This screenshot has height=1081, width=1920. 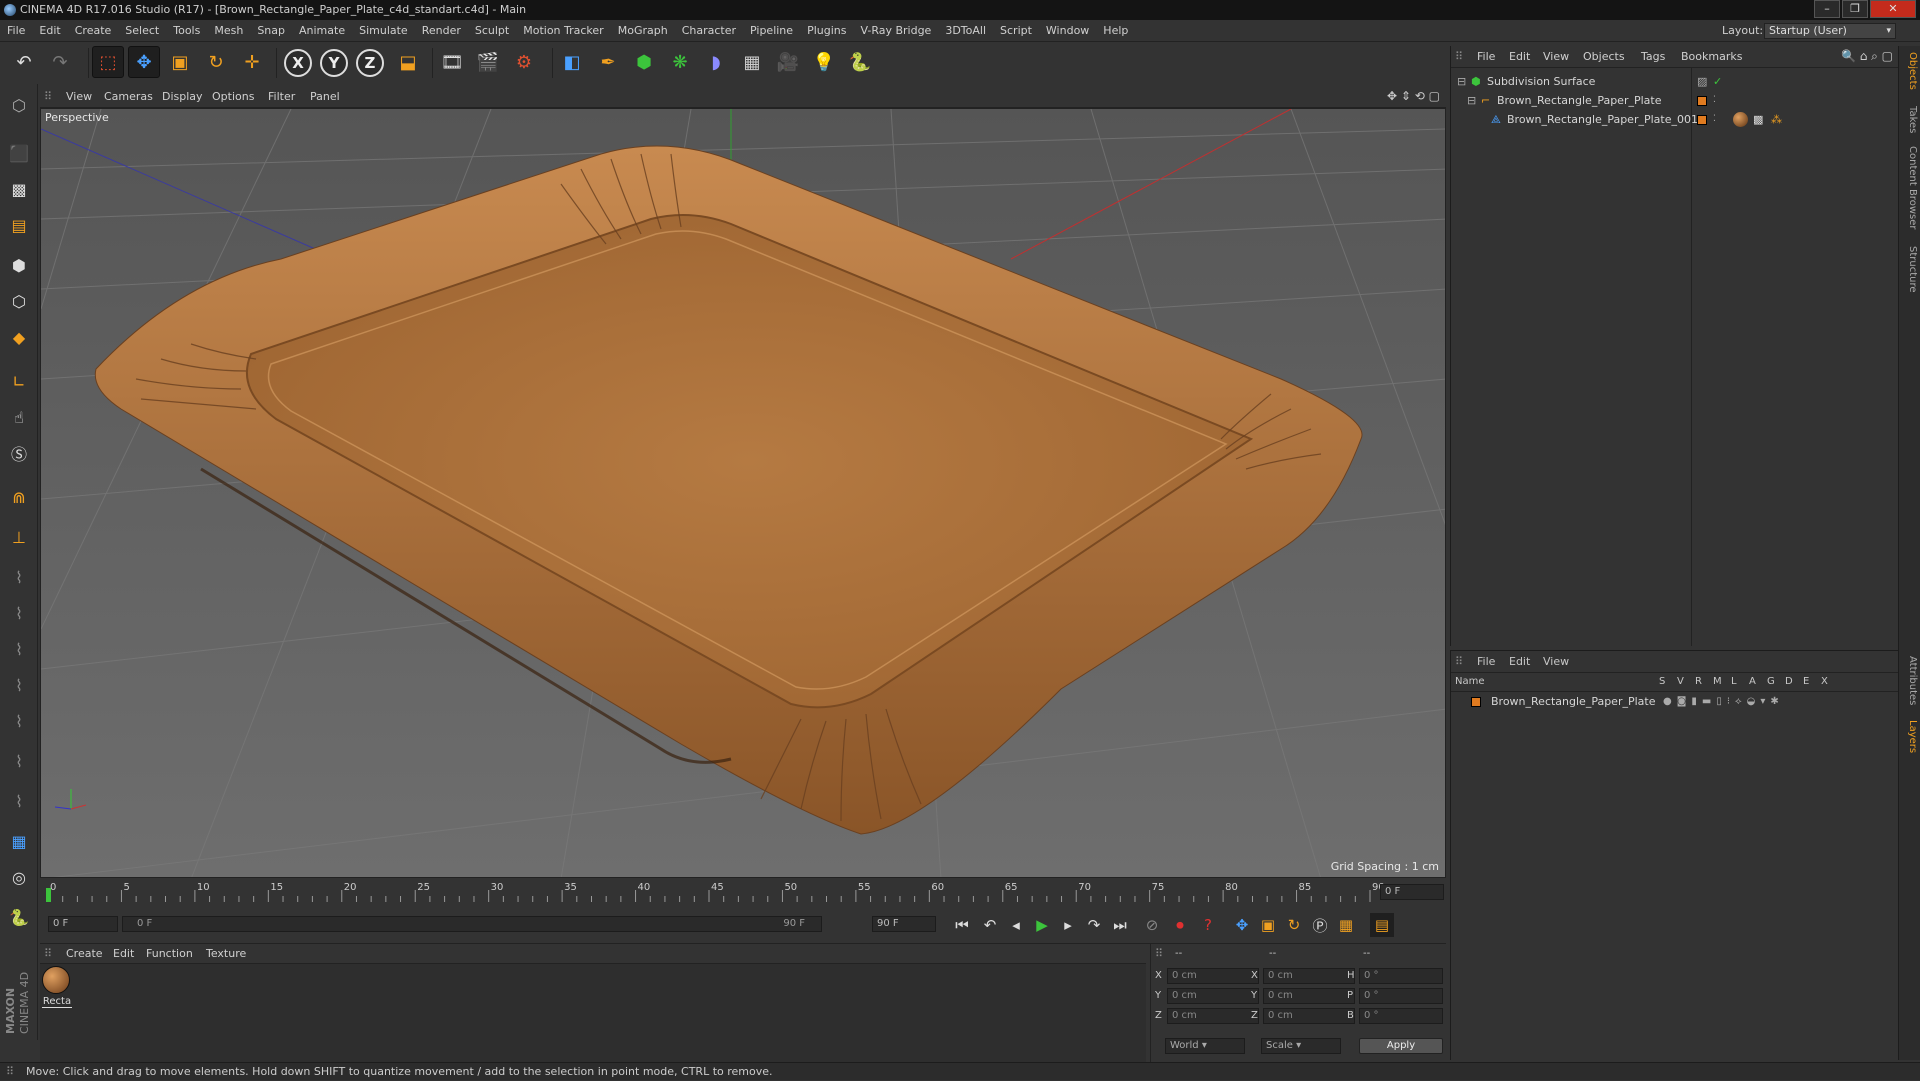 What do you see at coordinates (325, 97) in the screenshot?
I see `viewport-menu-panel: Panel` at bounding box center [325, 97].